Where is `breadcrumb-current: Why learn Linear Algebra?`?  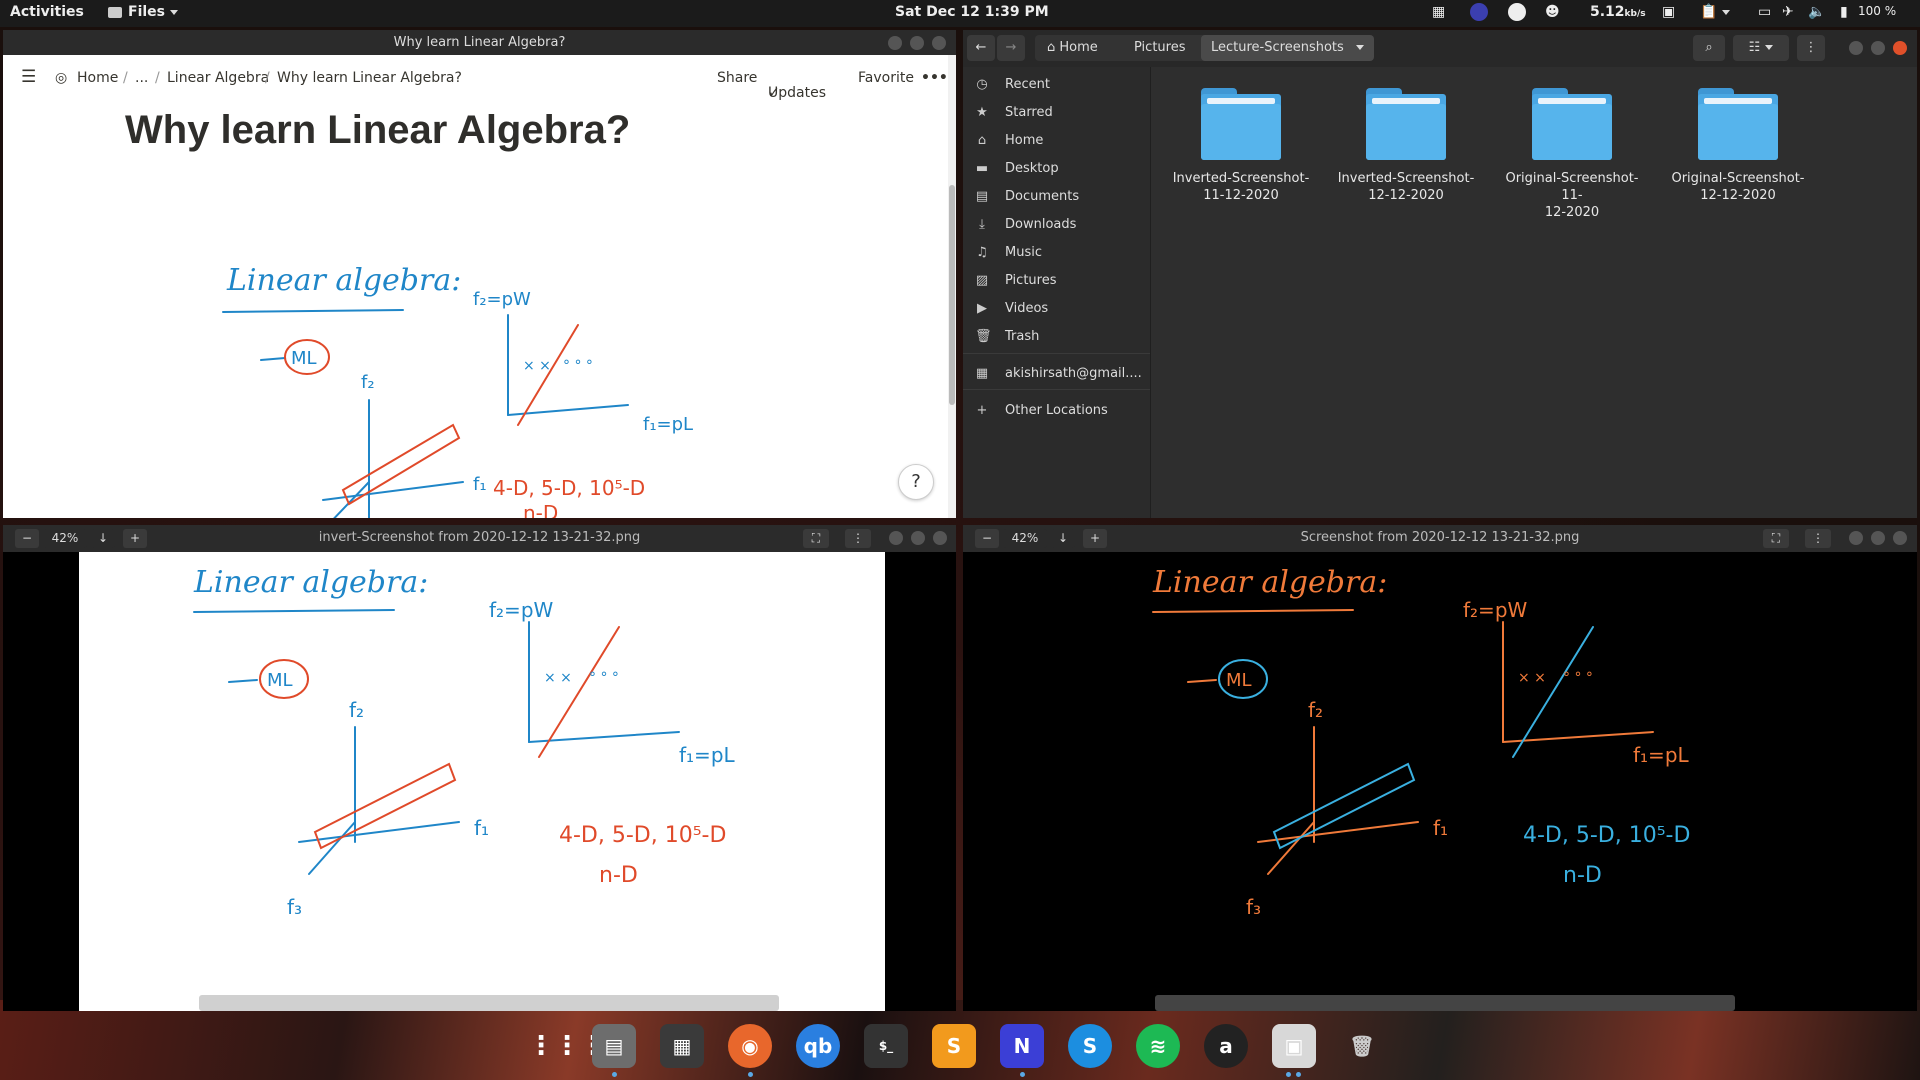
breadcrumb-current: Why learn Linear Algebra? is located at coordinates (369, 78).